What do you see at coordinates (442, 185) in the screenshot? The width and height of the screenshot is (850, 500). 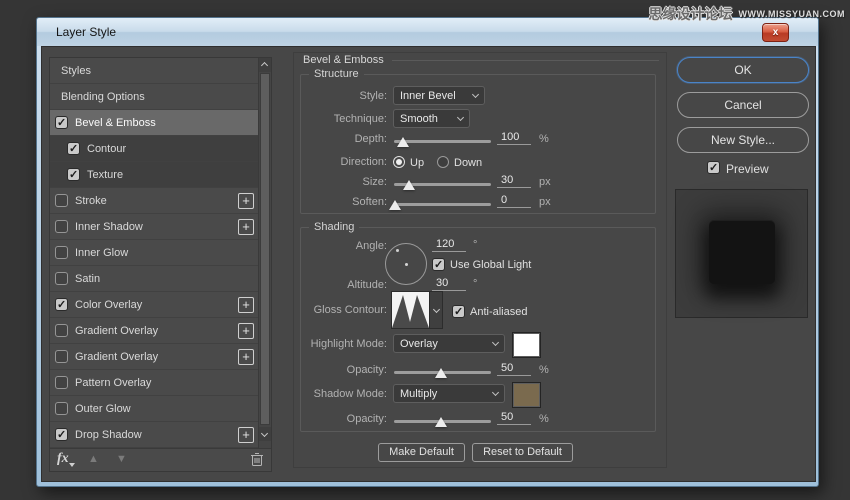 I see `size-slider` at bounding box center [442, 185].